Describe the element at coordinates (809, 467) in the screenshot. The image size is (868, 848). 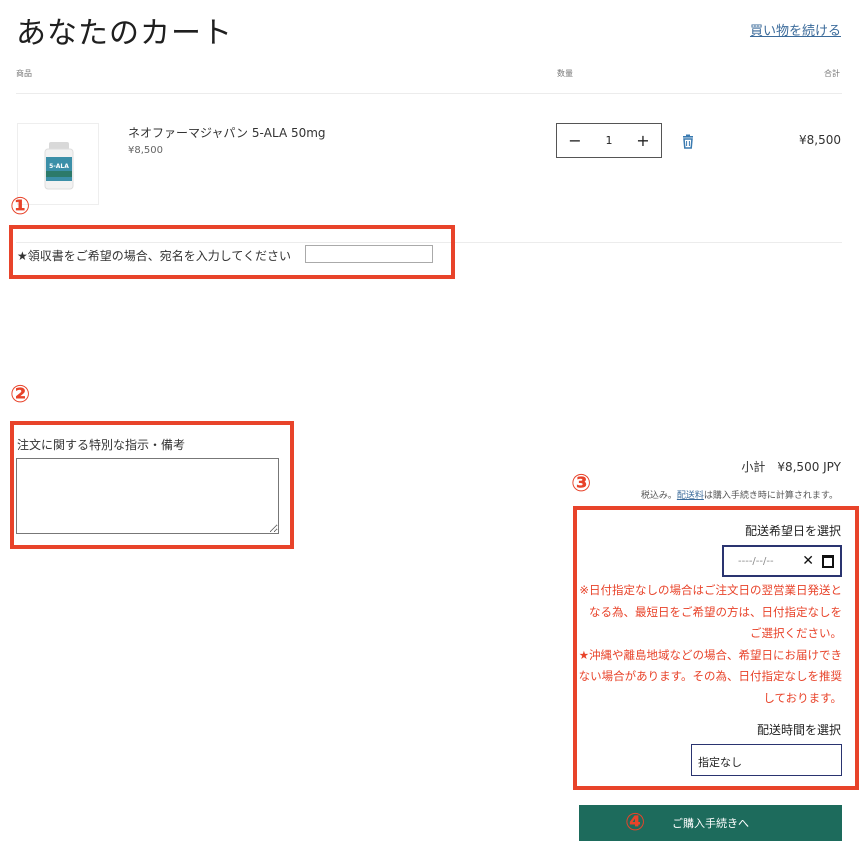
I see `subtotal-value: ¥8,500 JPY` at that location.